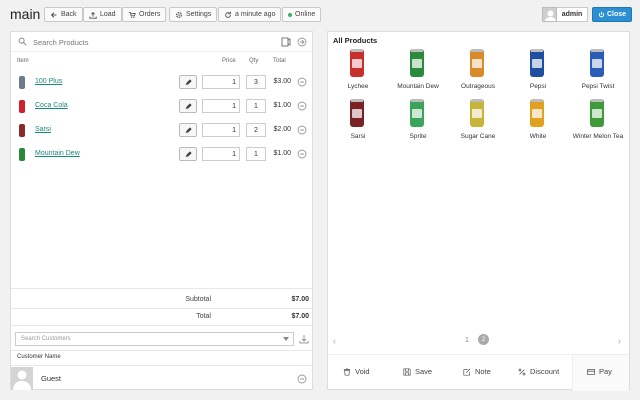 Image resolution: width=640 pixels, height=400 pixels. What do you see at coordinates (362, 371) in the screenshot?
I see `void-button-label: Void` at bounding box center [362, 371].